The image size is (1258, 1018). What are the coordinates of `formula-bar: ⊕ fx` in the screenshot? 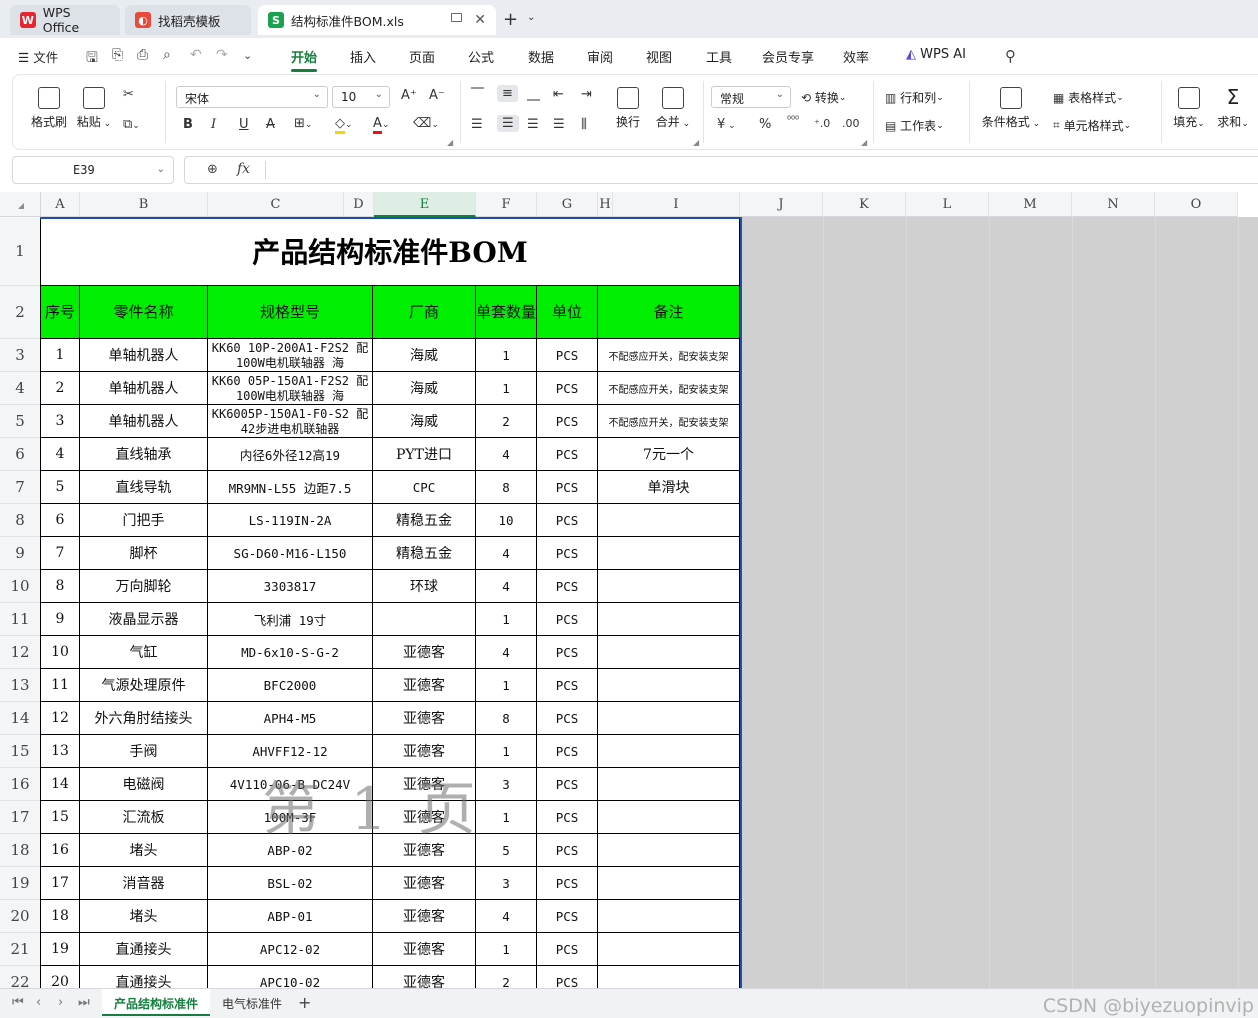 It's located at (721, 170).